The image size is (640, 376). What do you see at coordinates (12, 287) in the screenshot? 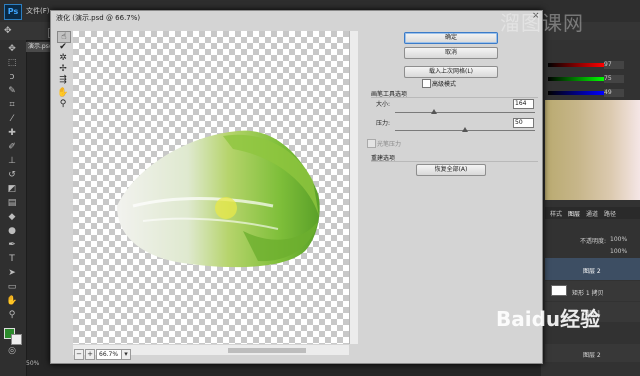
I see `shape-icon: ▭` at bounding box center [12, 287].